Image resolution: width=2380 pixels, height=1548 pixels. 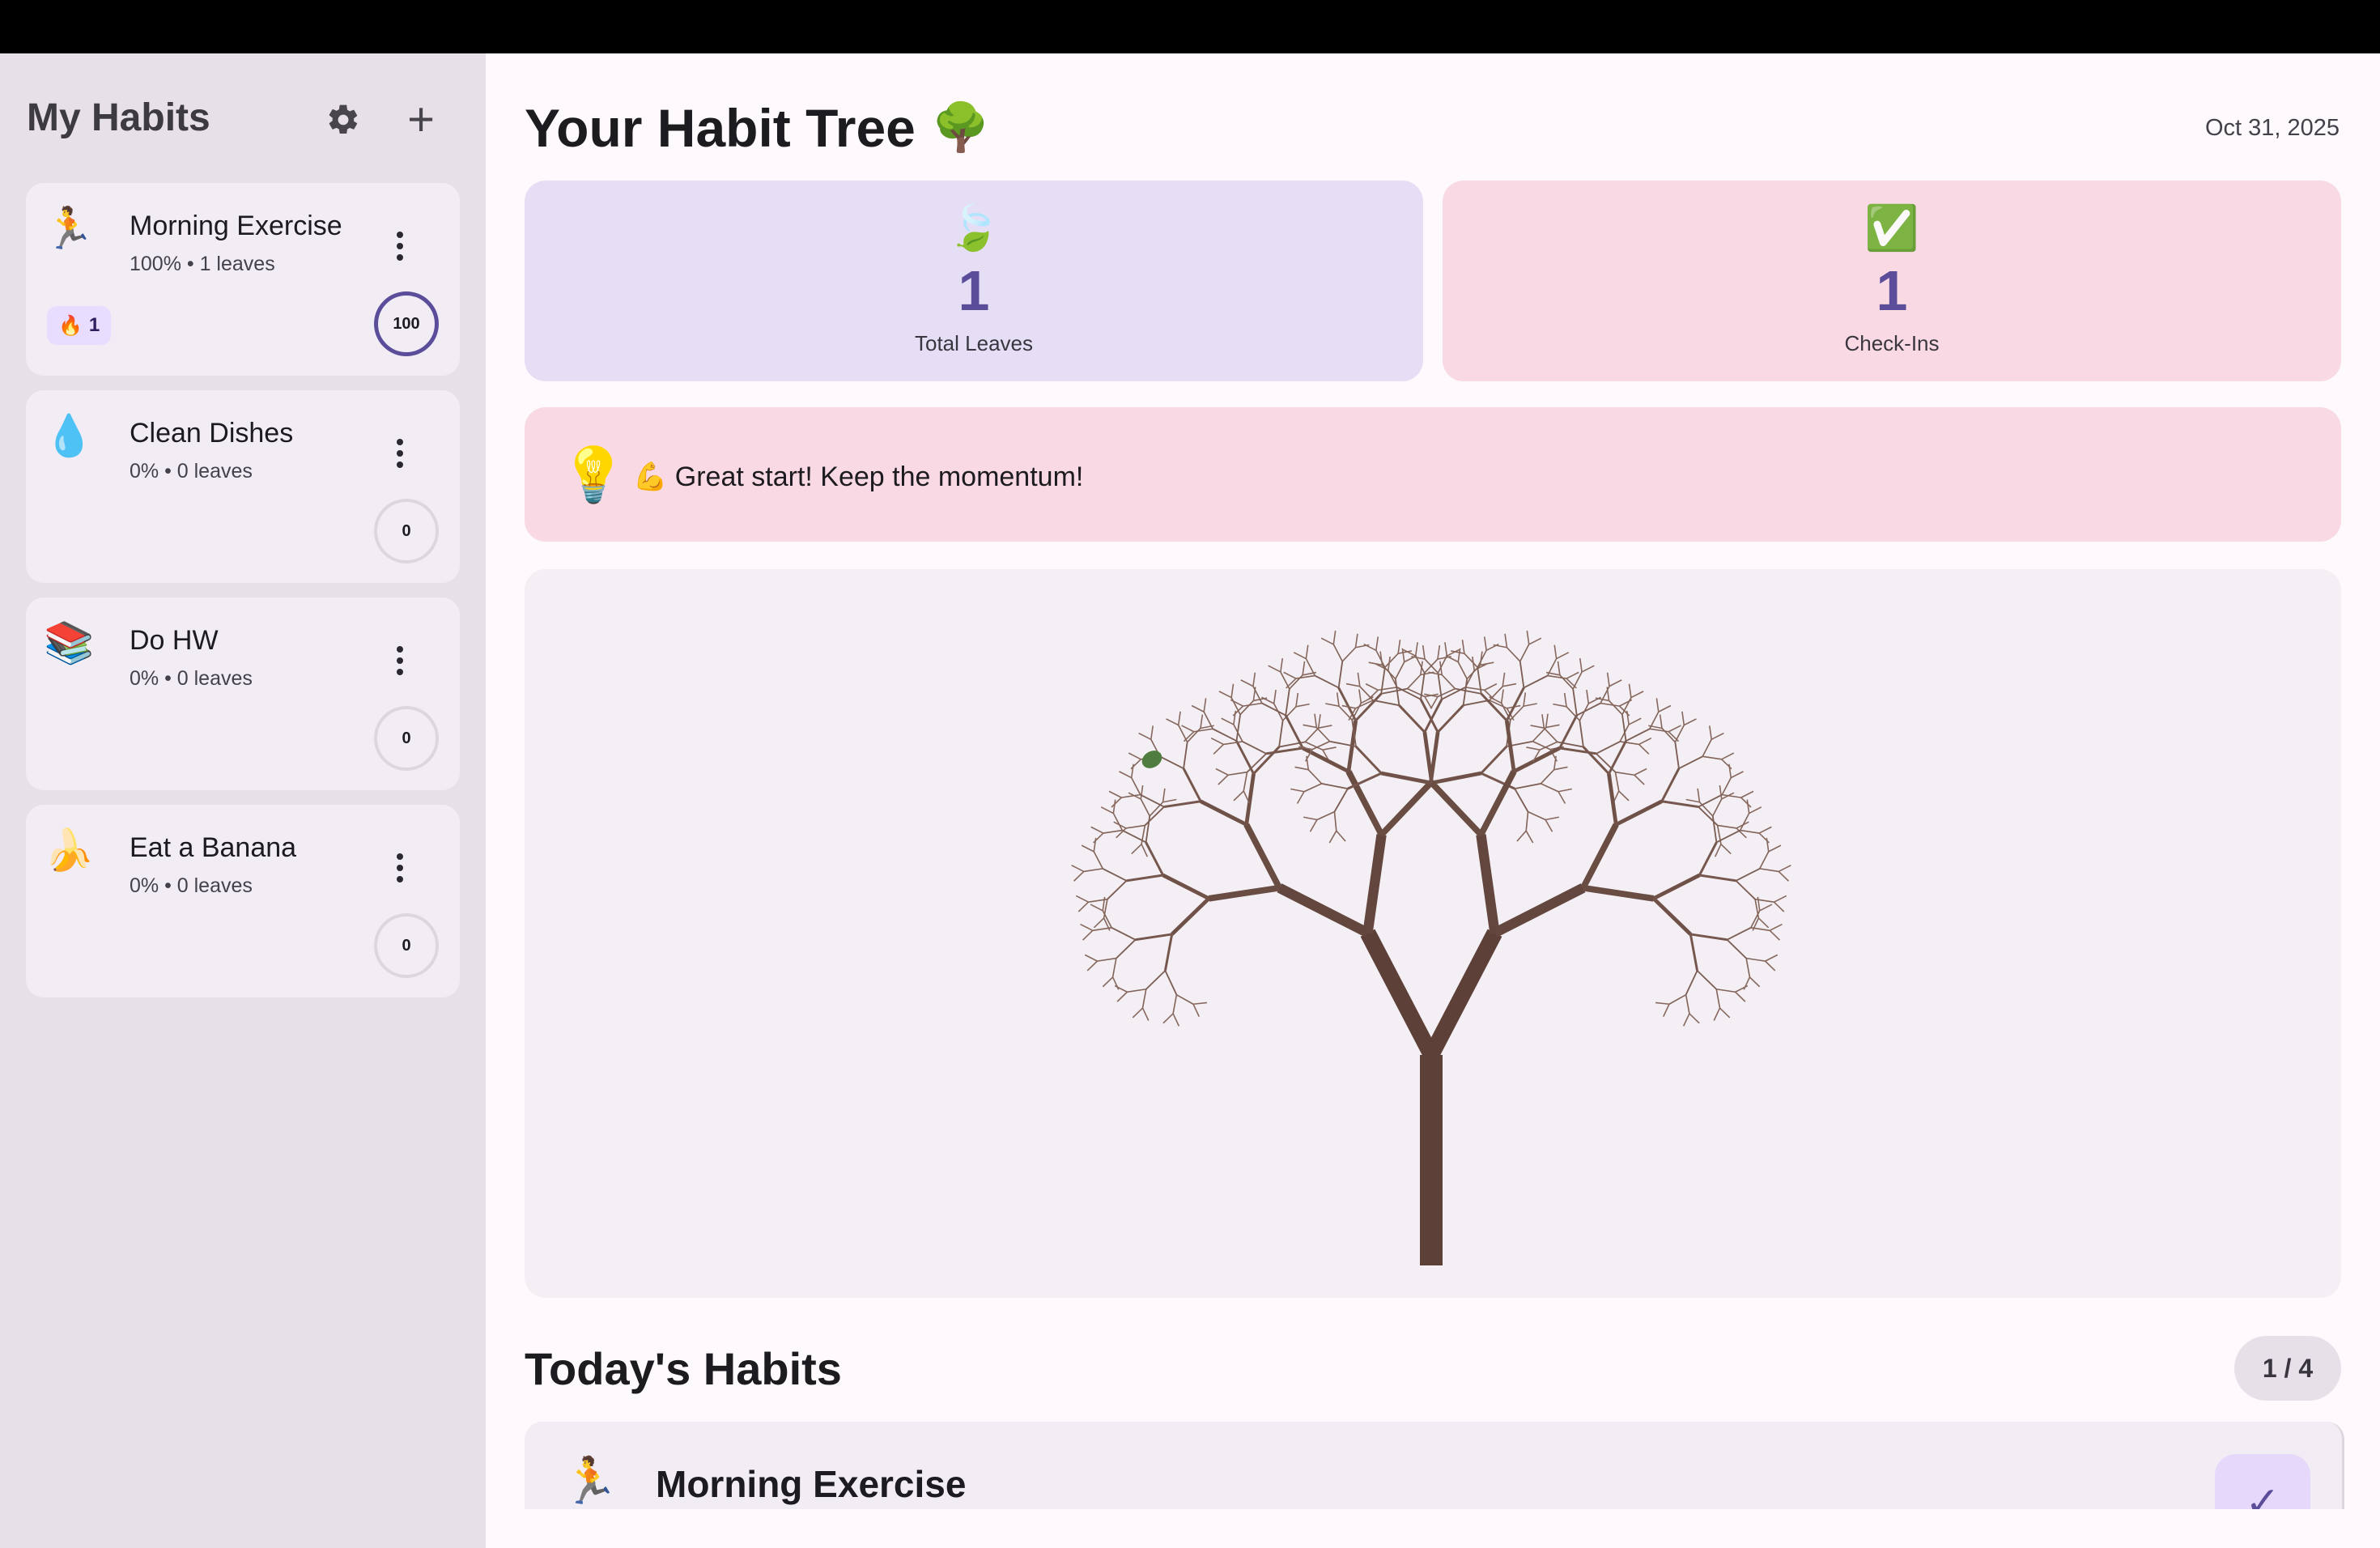 What do you see at coordinates (974, 343) in the screenshot?
I see `stat-label: Total Leaves` at bounding box center [974, 343].